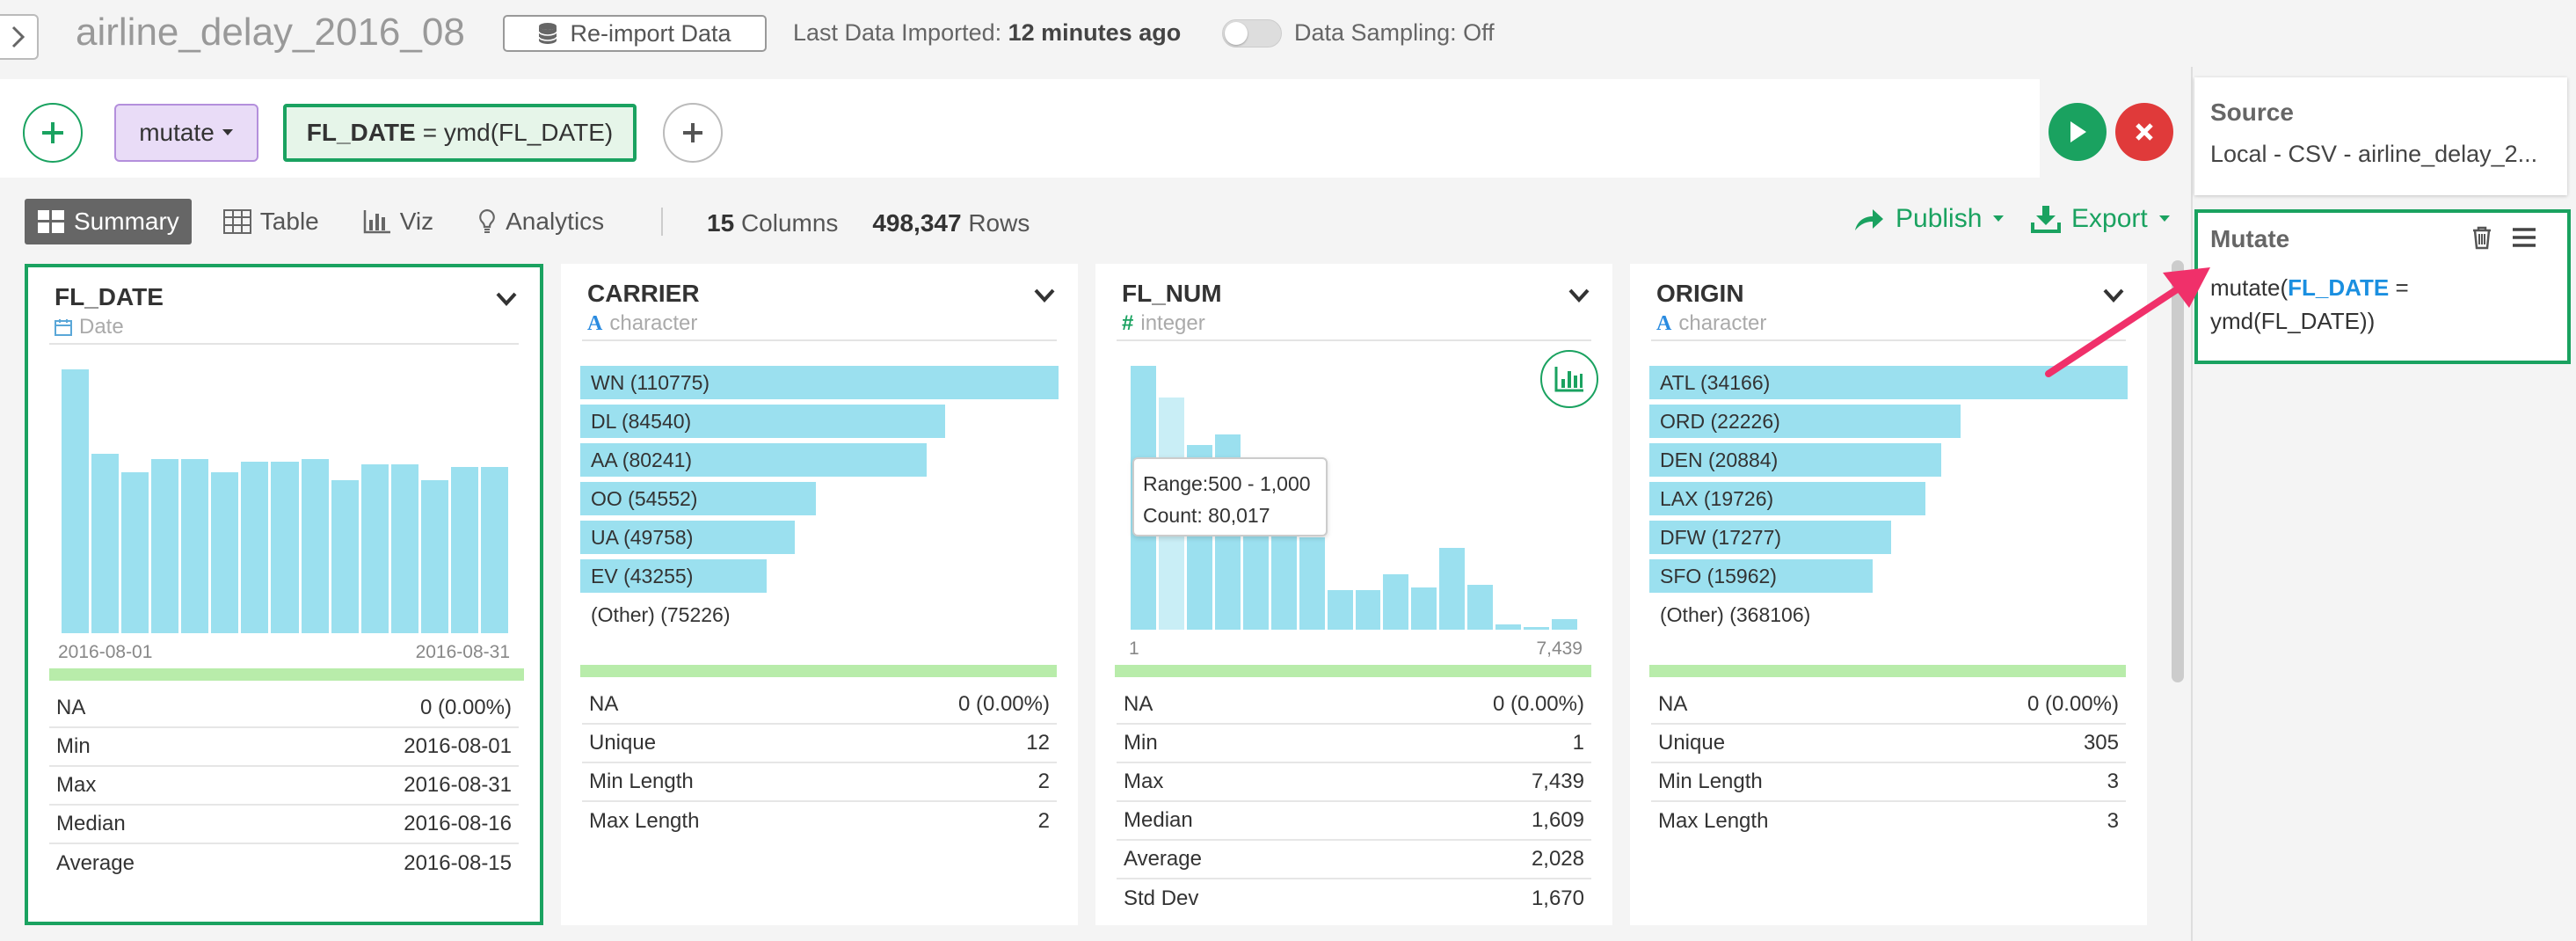 This screenshot has height=941, width=2576. I want to click on export-button: Export, so click(2101, 219).